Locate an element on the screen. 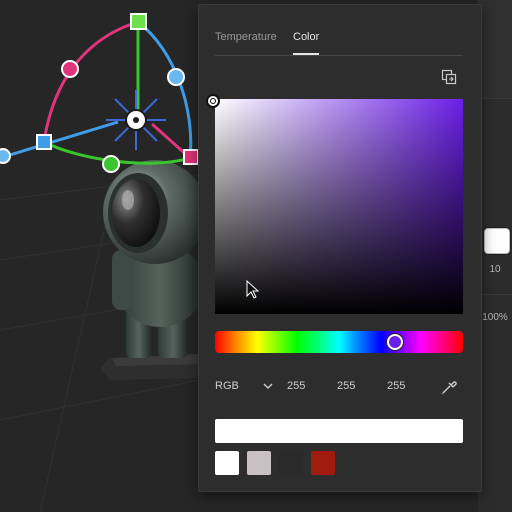 Image resolution: width=512 pixels, height=512 pixels. rotation-gizmo is located at coordinates (96, 92).